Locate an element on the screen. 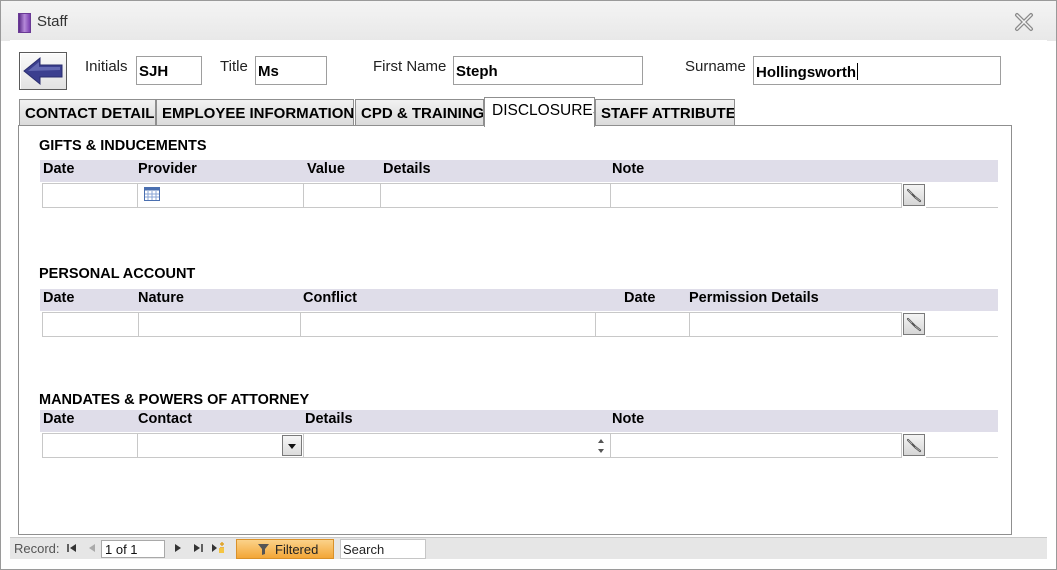  gifts-col-details: Details is located at coordinates (407, 169).